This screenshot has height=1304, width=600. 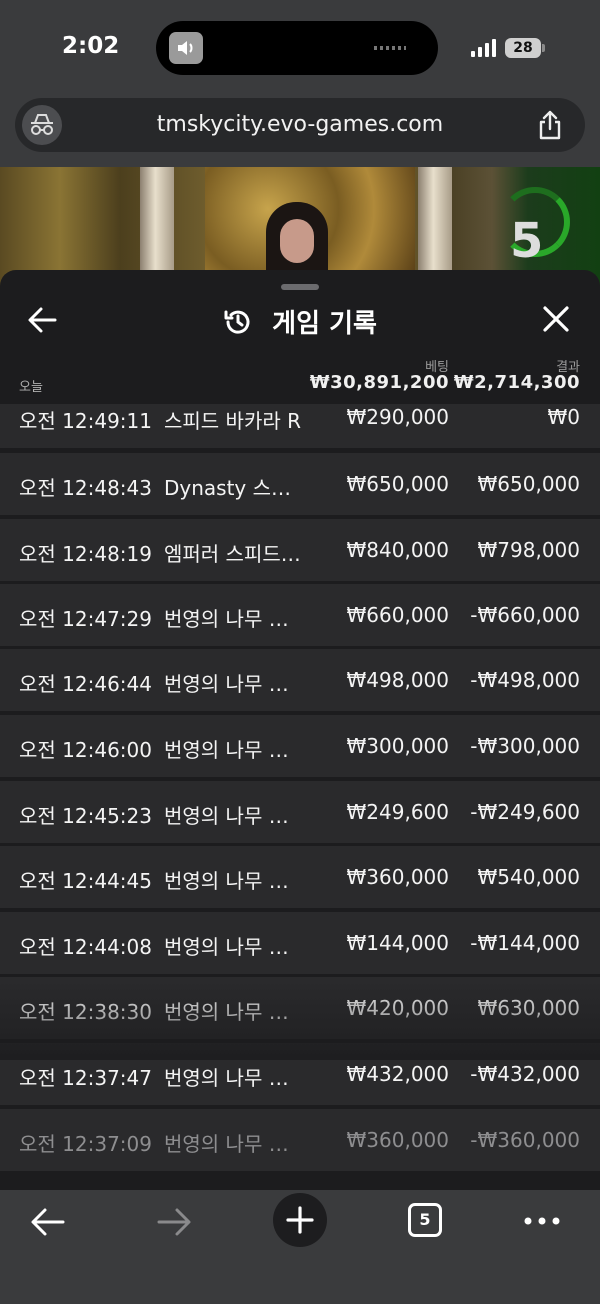 What do you see at coordinates (542, 1221) in the screenshot?
I see `more-dots-icon` at bounding box center [542, 1221].